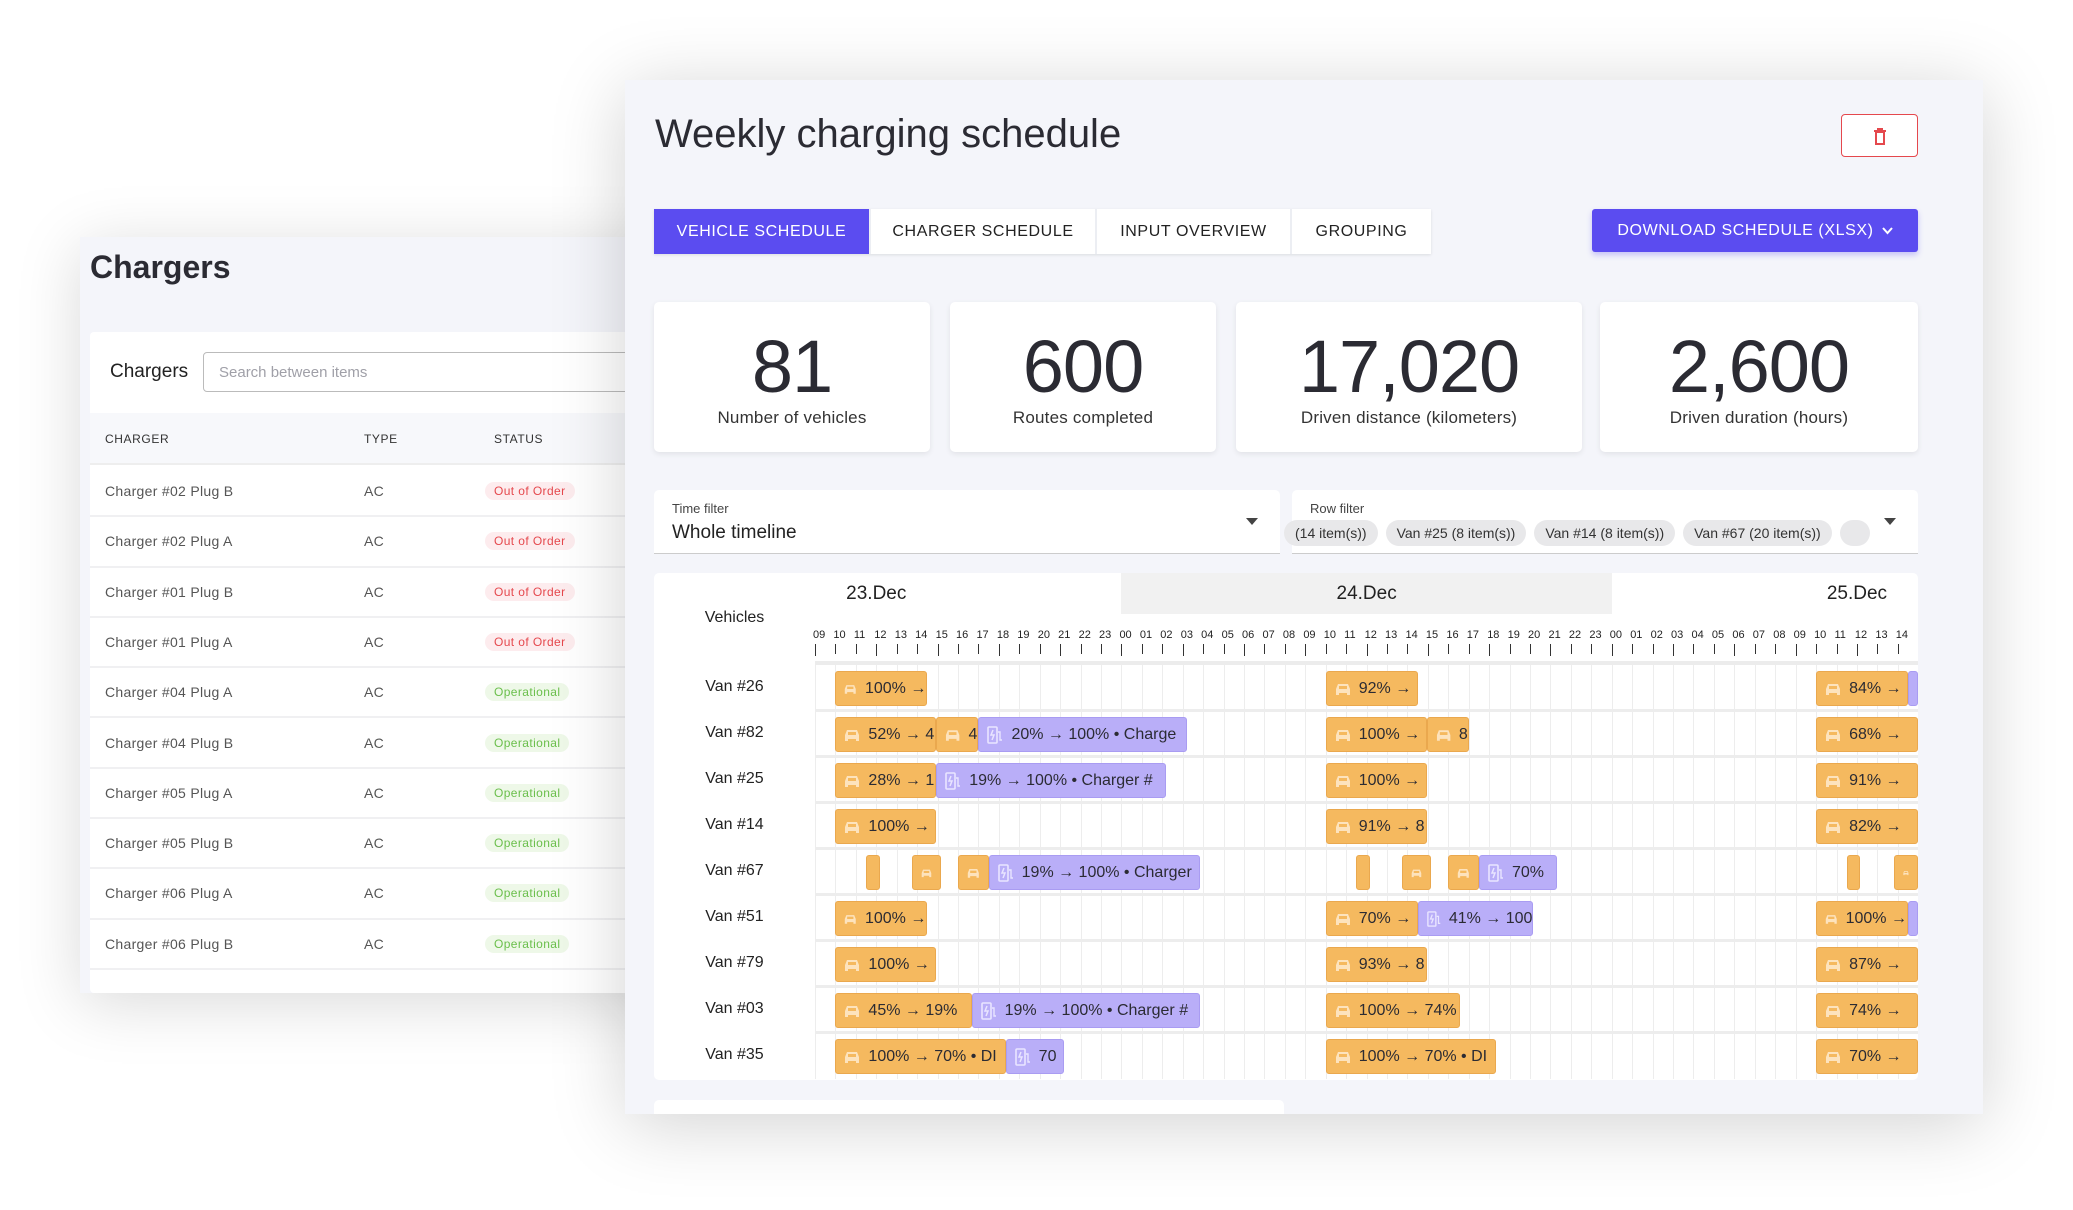 The height and width of the screenshot is (1210, 2073). Describe the element at coordinates (969, 1107) in the screenshot. I see `bottom-card` at that location.